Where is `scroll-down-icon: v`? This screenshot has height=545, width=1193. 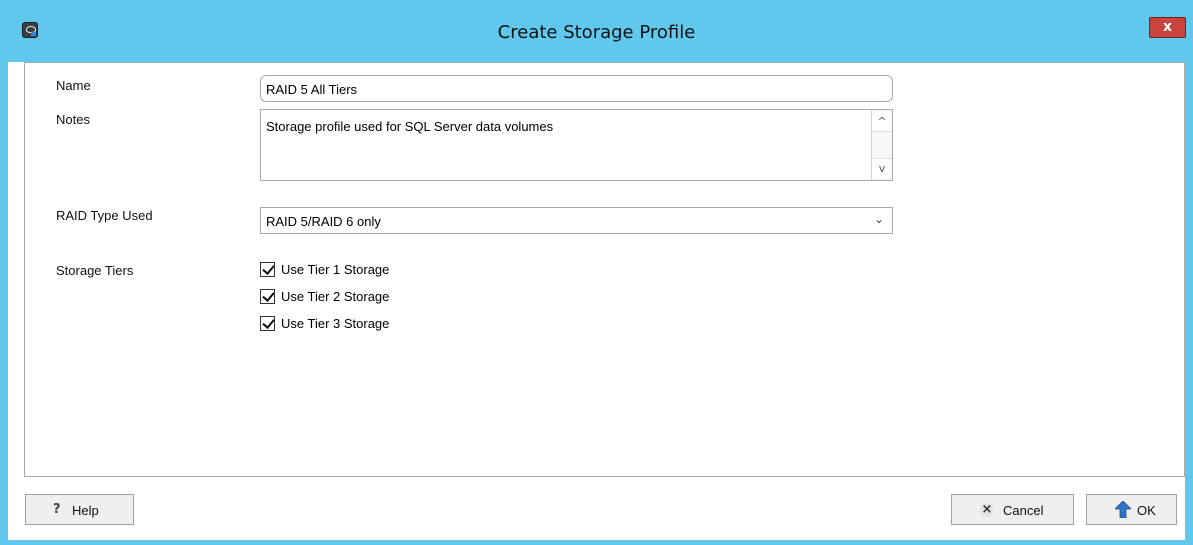 scroll-down-icon: v is located at coordinates (882, 168).